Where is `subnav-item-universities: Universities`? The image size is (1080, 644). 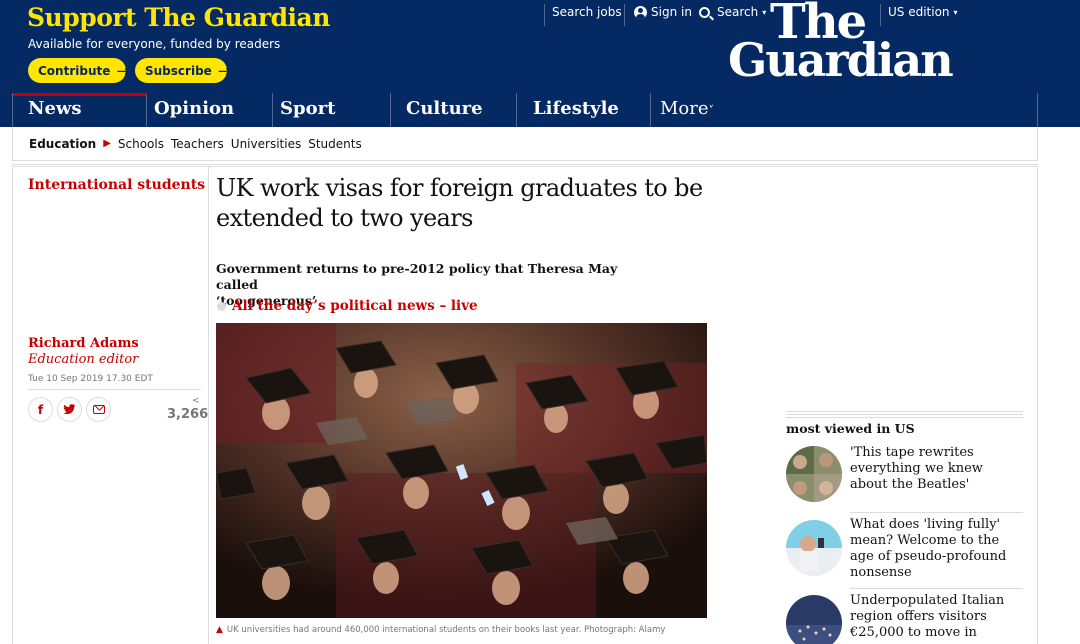 subnav-item-universities: Universities is located at coordinates (266, 144).